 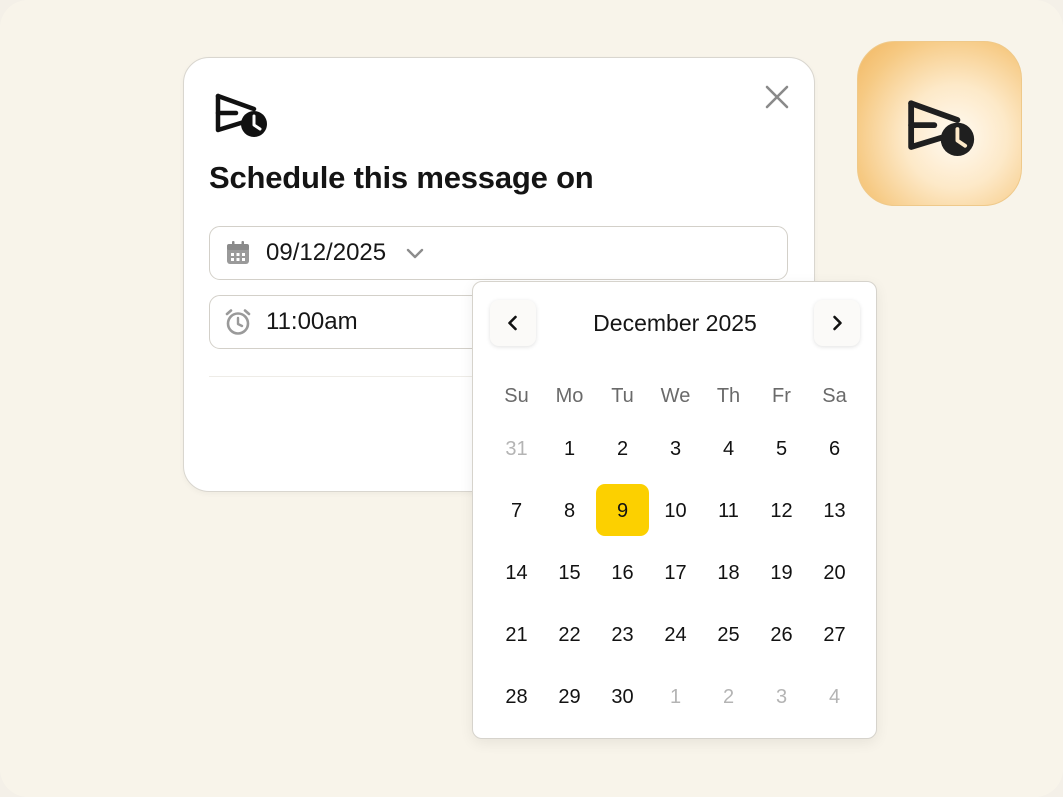 I want to click on weekday-label: Tu, so click(x=622, y=395).